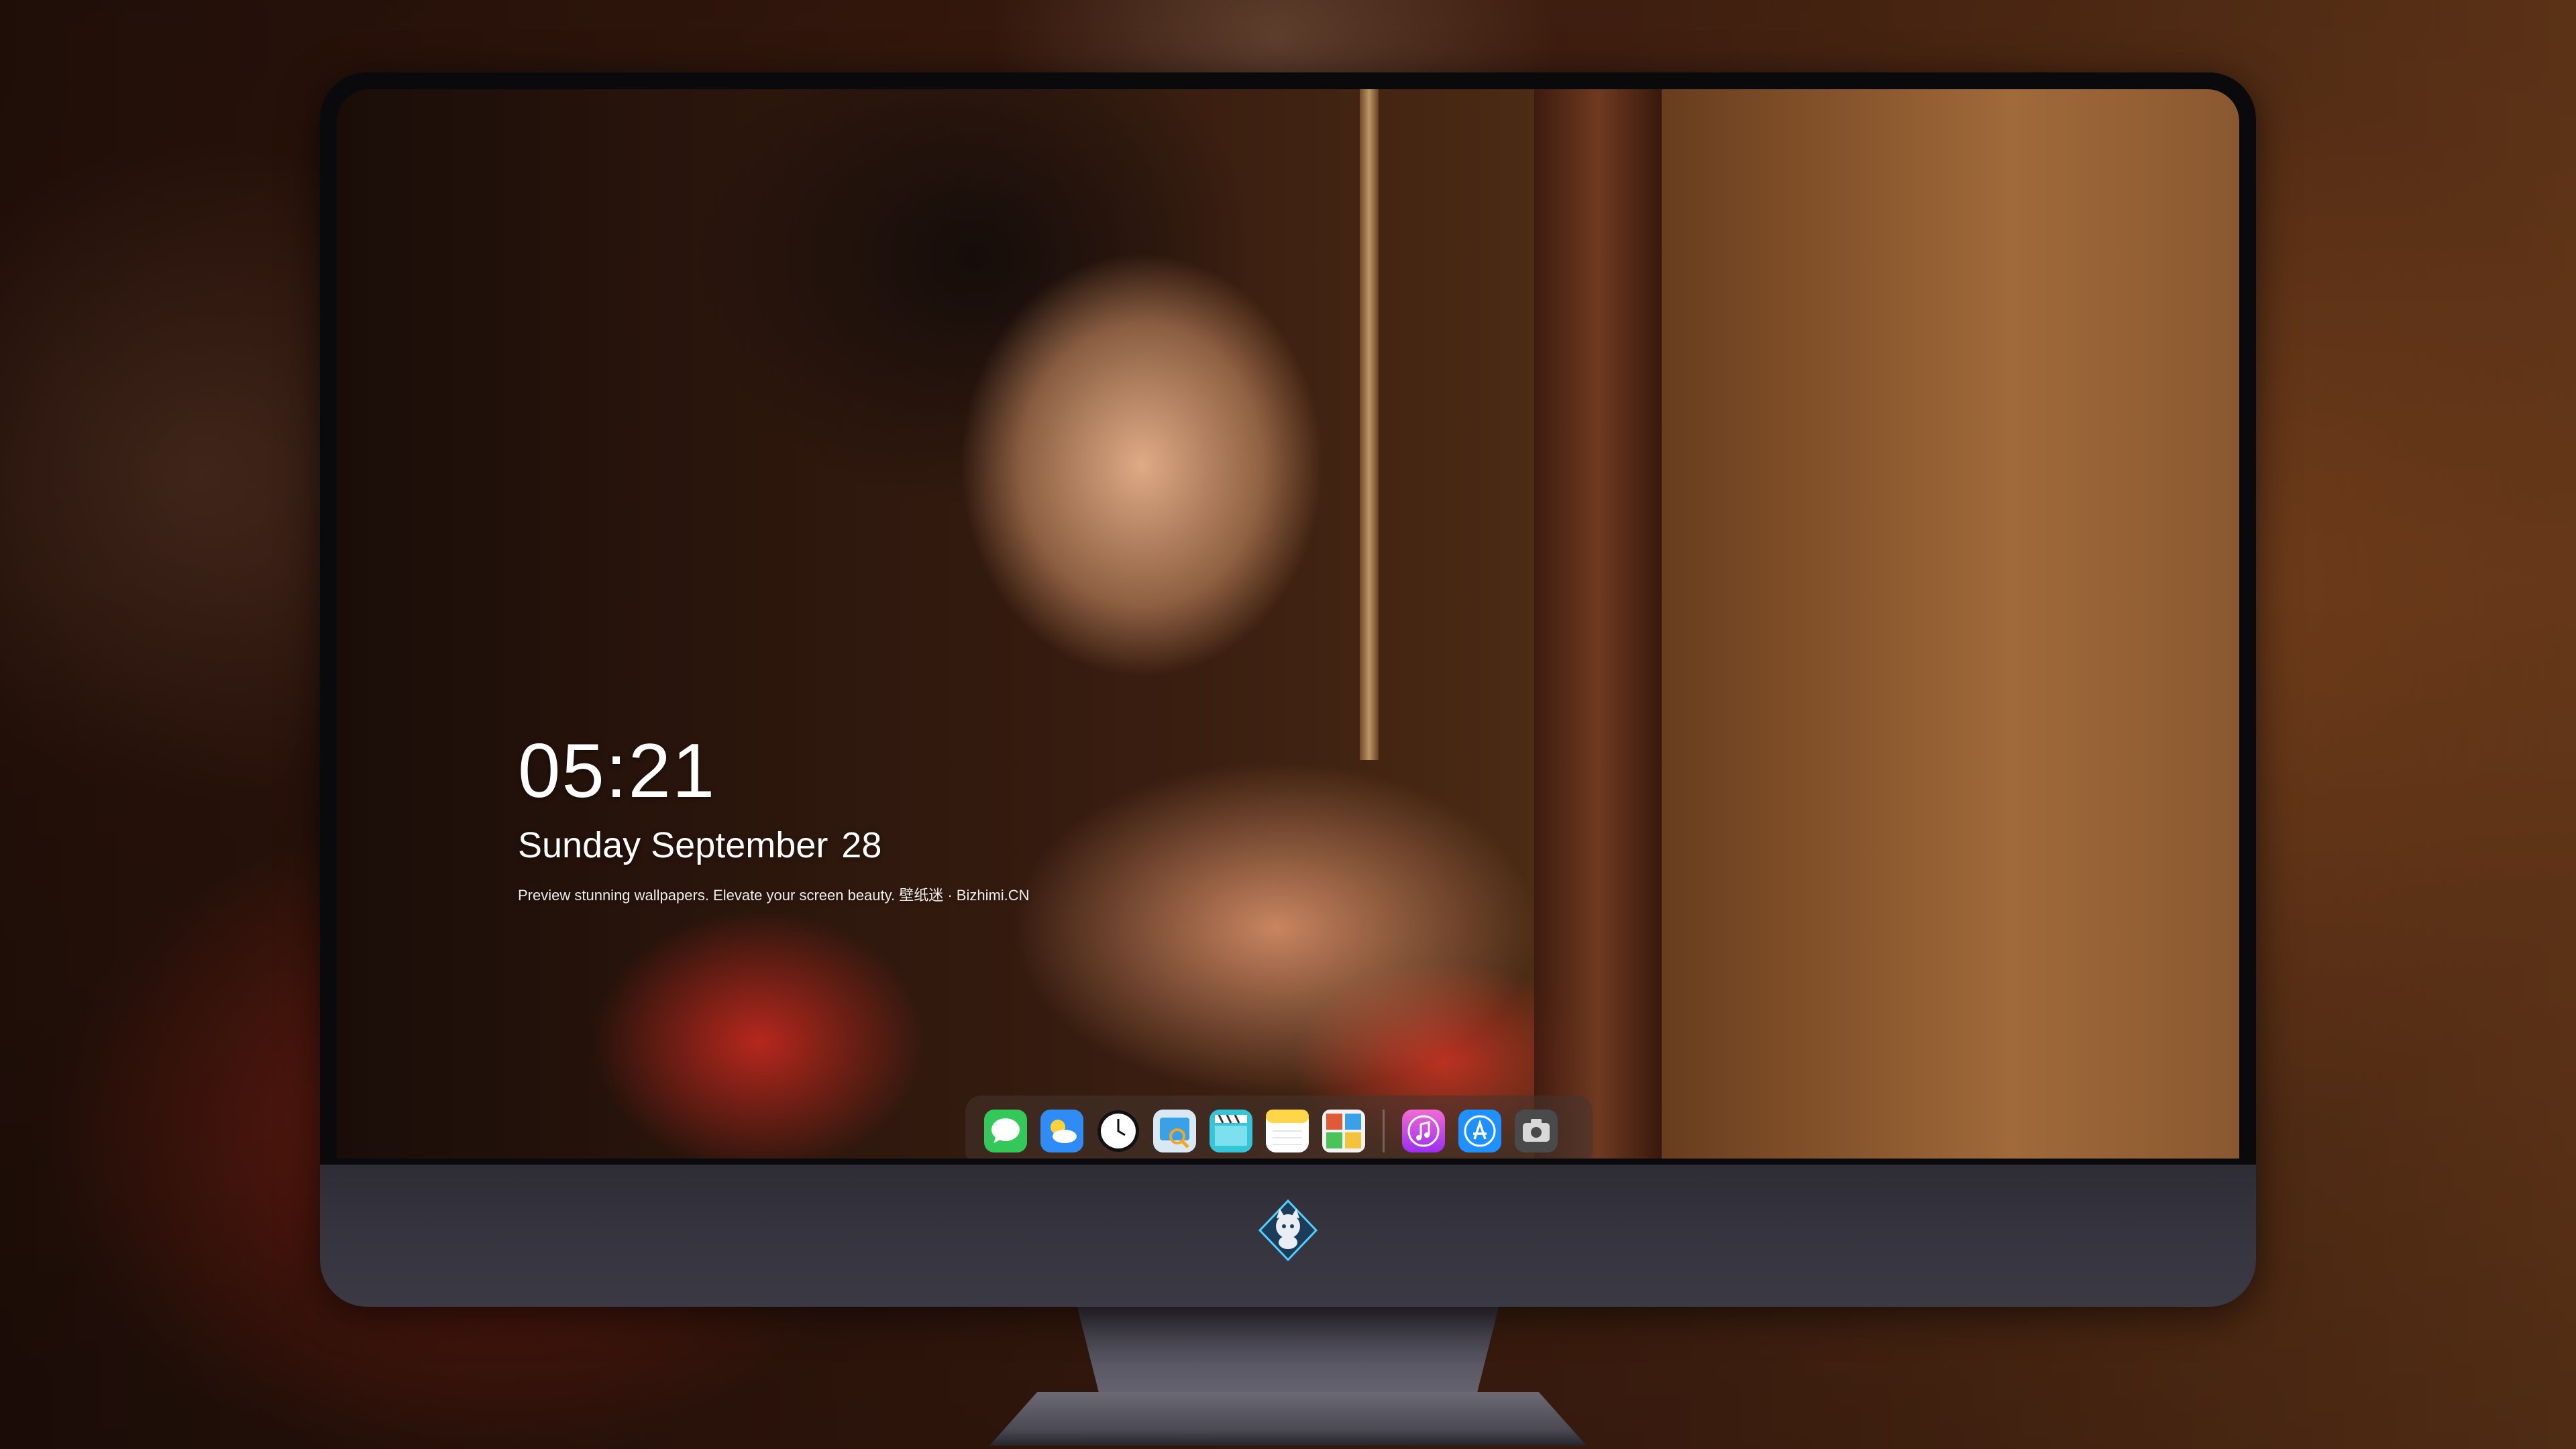 The width and height of the screenshot is (2576, 1449). I want to click on app-store-icon, so click(1479, 1131).